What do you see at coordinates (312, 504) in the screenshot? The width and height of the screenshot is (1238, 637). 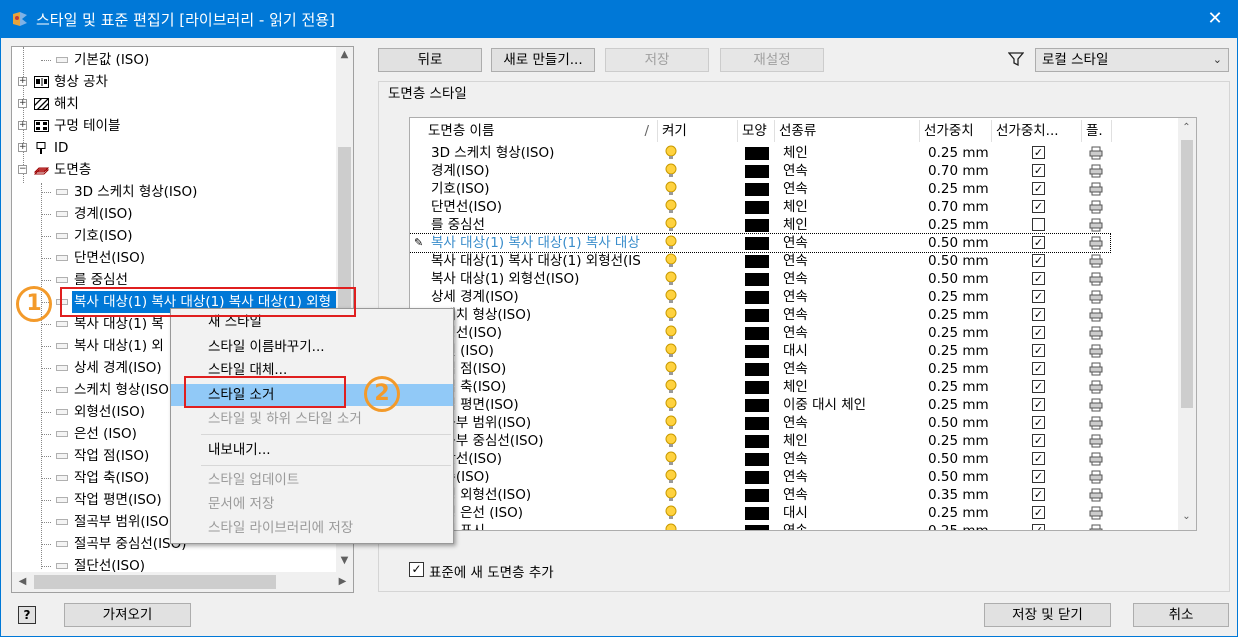 I see `menu-item-save-to-document: 문서에 저장` at bounding box center [312, 504].